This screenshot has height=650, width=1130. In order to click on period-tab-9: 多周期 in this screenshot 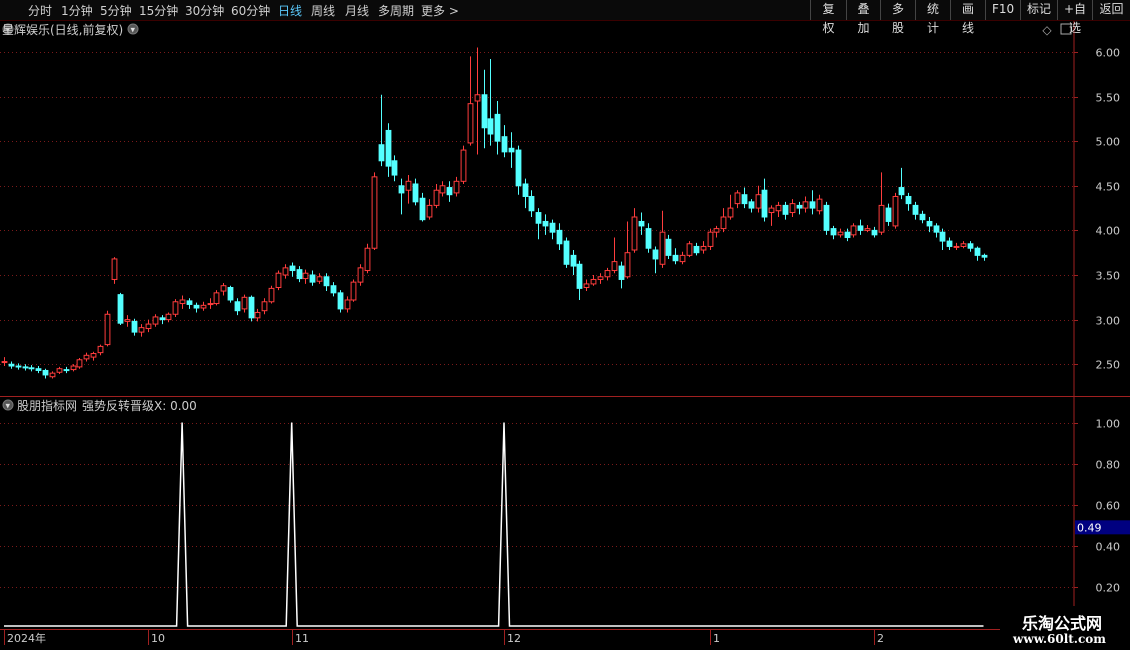, I will do `click(396, 10)`.